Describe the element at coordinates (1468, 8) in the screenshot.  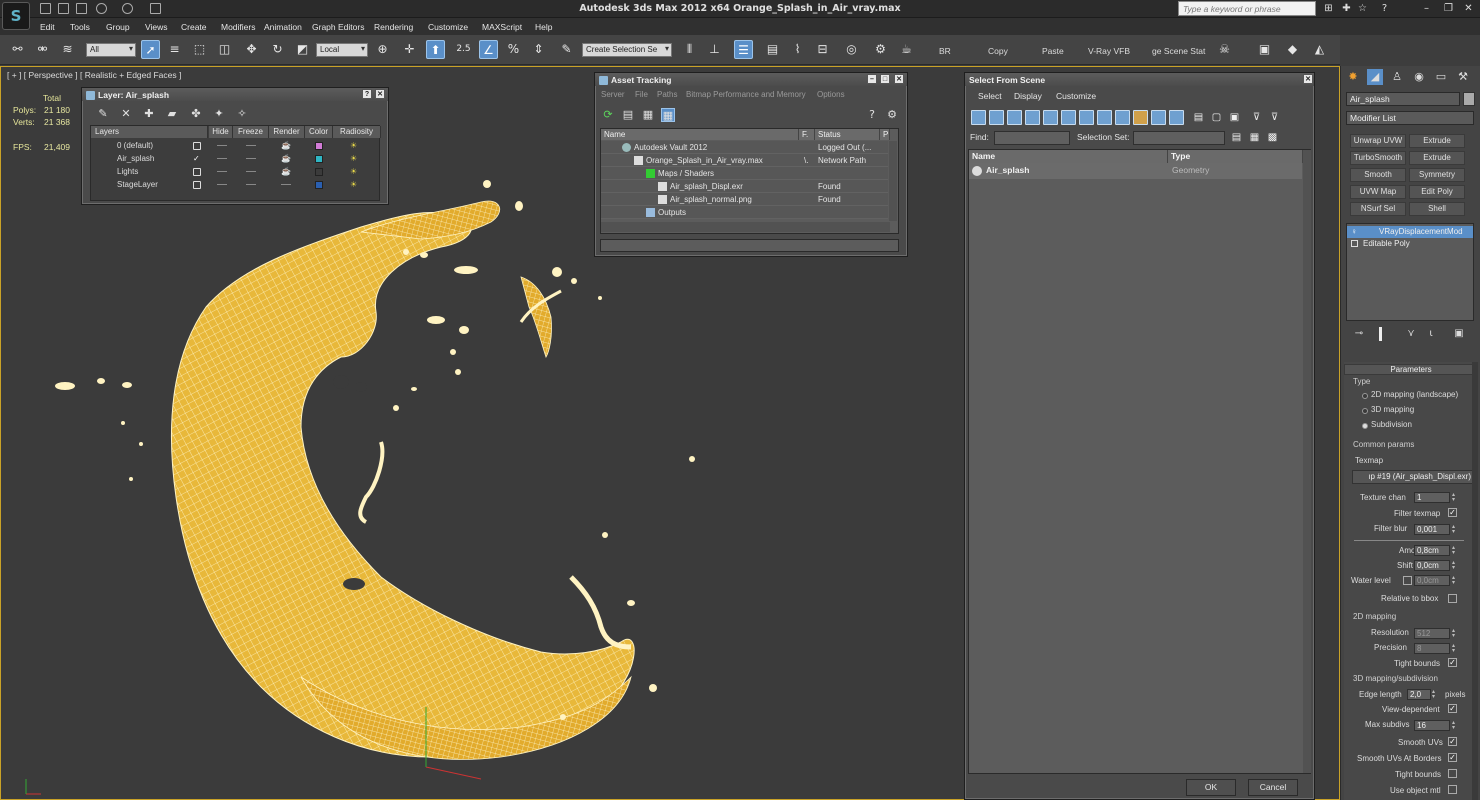
I see `close-button: ✕` at that location.